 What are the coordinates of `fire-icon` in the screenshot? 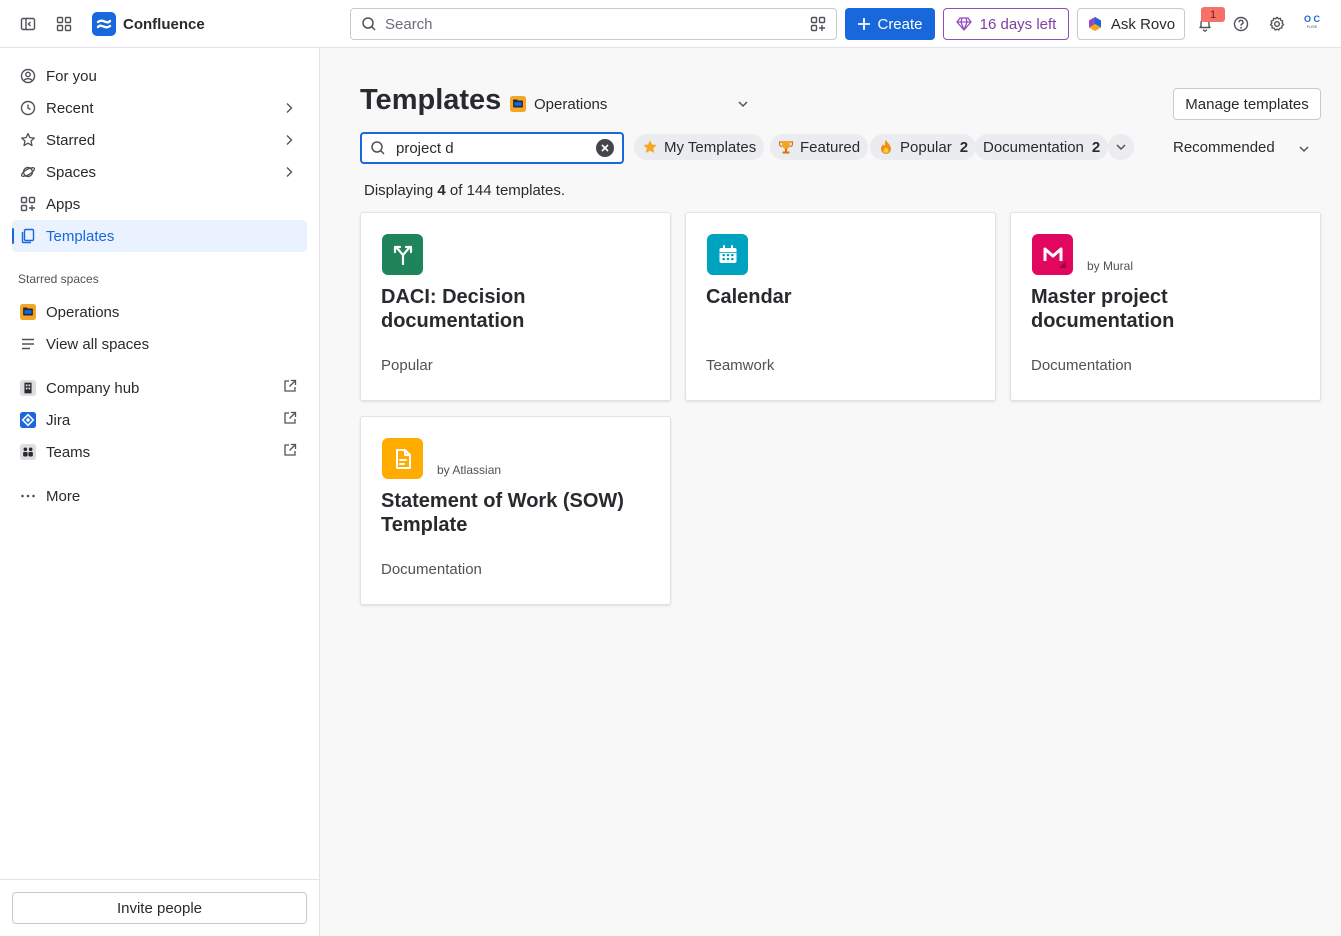 It's located at (886, 147).